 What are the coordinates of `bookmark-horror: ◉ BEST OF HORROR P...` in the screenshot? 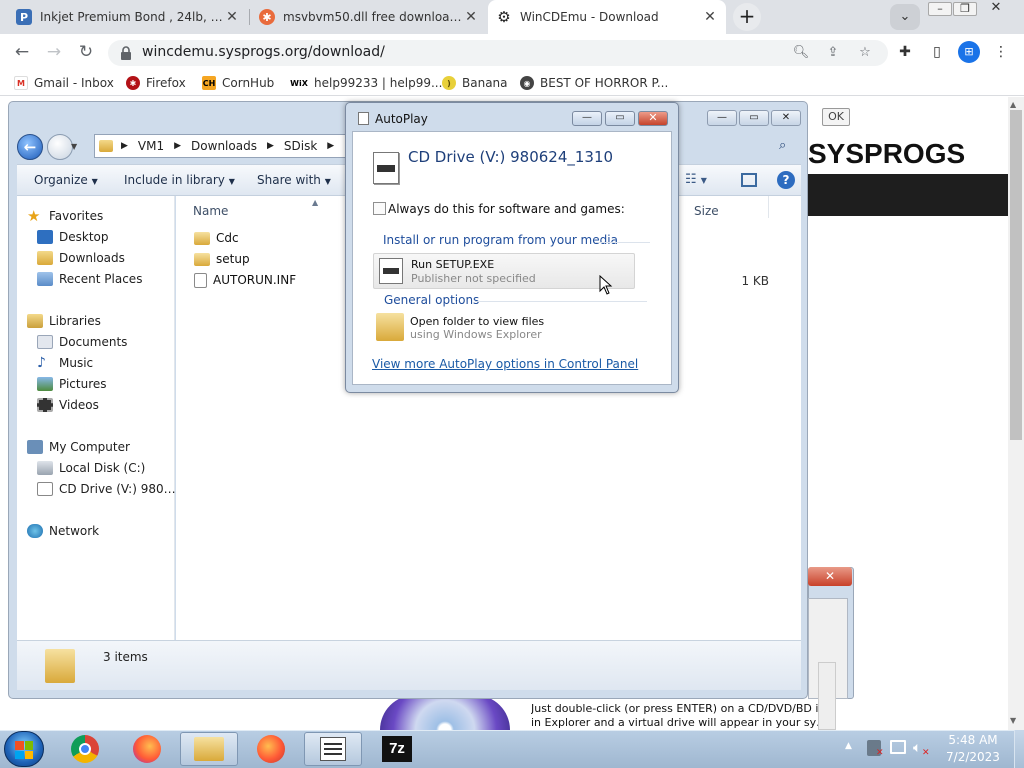 It's located at (594, 83).